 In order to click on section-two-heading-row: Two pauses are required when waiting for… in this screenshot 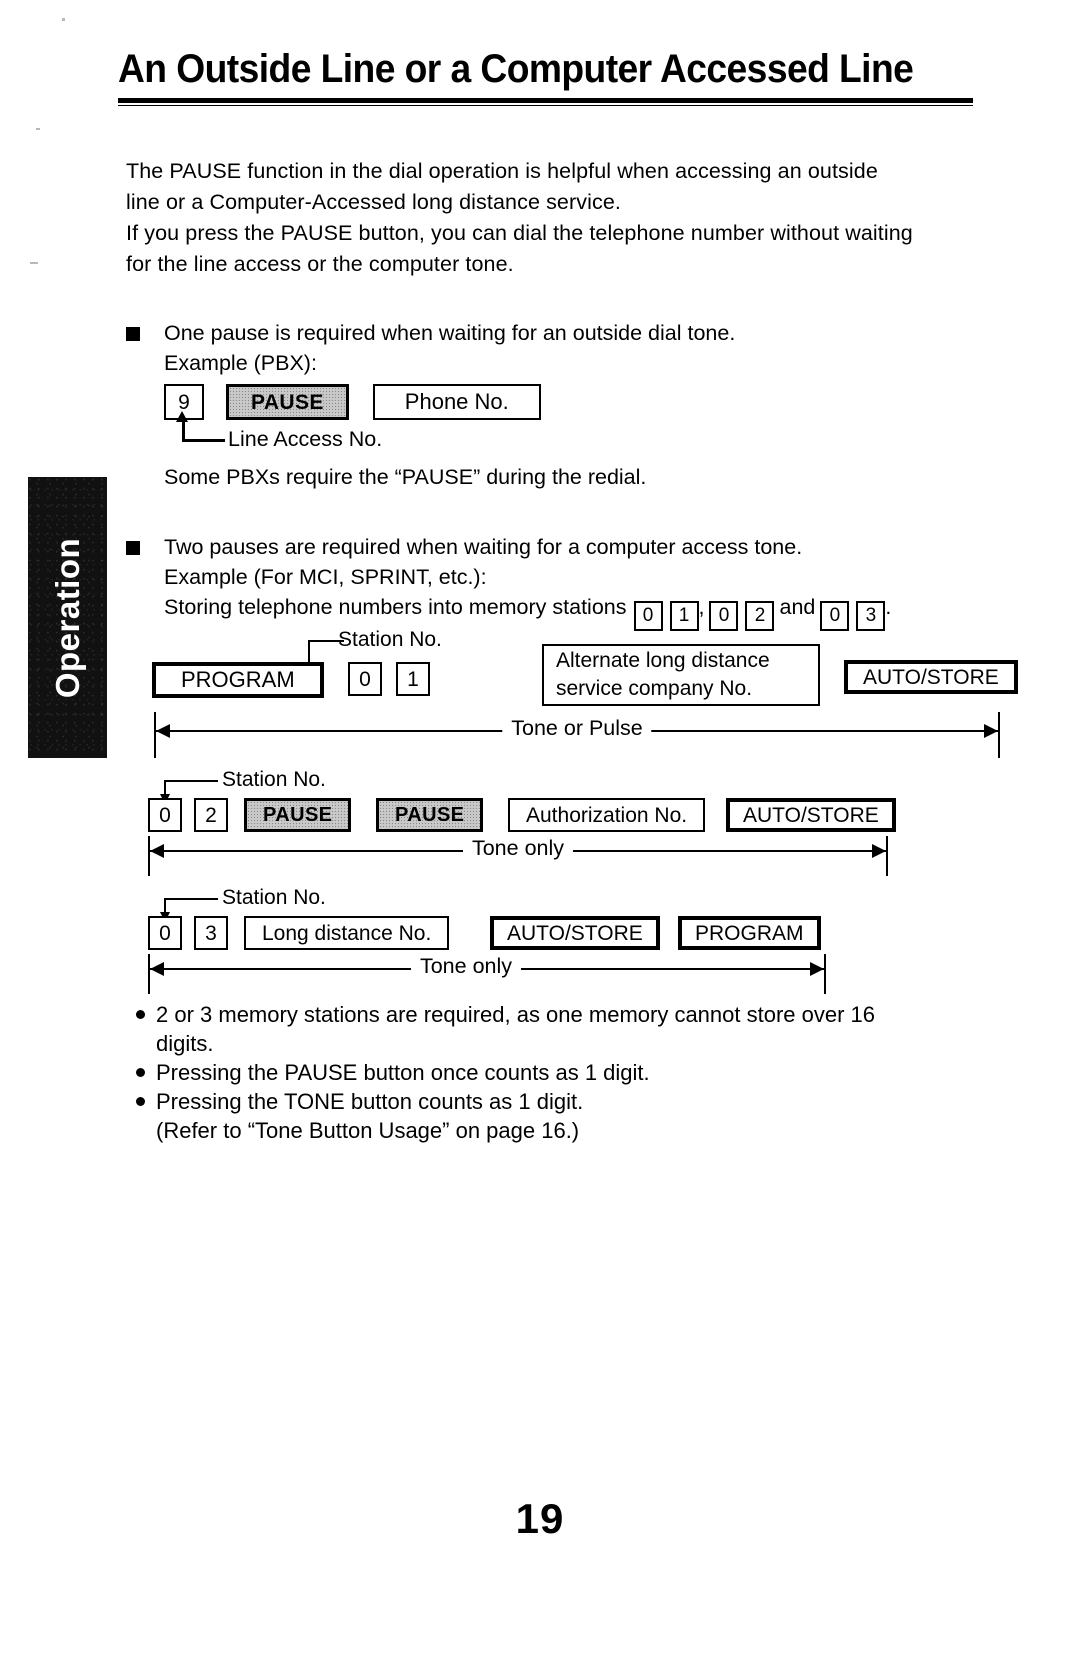, I will do `click(556, 547)`.